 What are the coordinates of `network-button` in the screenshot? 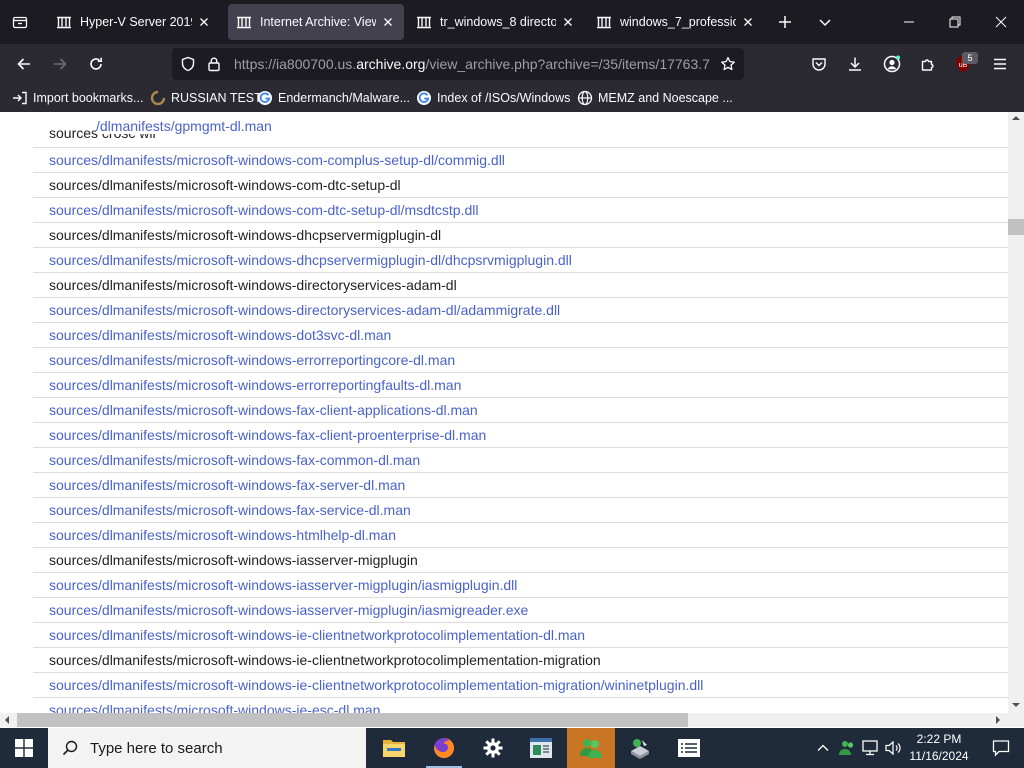 It's located at (871, 748).